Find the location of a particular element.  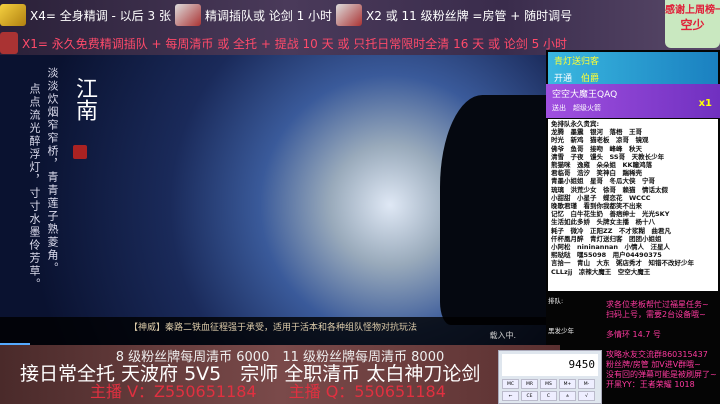

calculator-key: MS is located at coordinates (548, 384).